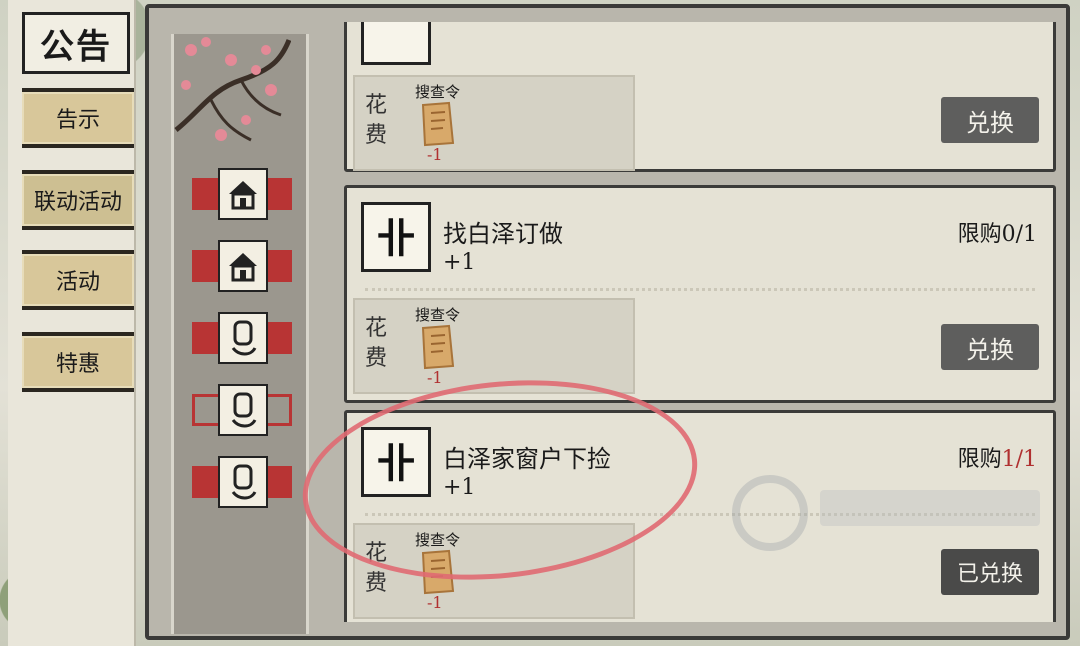  What do you see at coordinates (78, 280) in the screenshot?
I see `tab-event: 活动` at bounding box center [78, 280].